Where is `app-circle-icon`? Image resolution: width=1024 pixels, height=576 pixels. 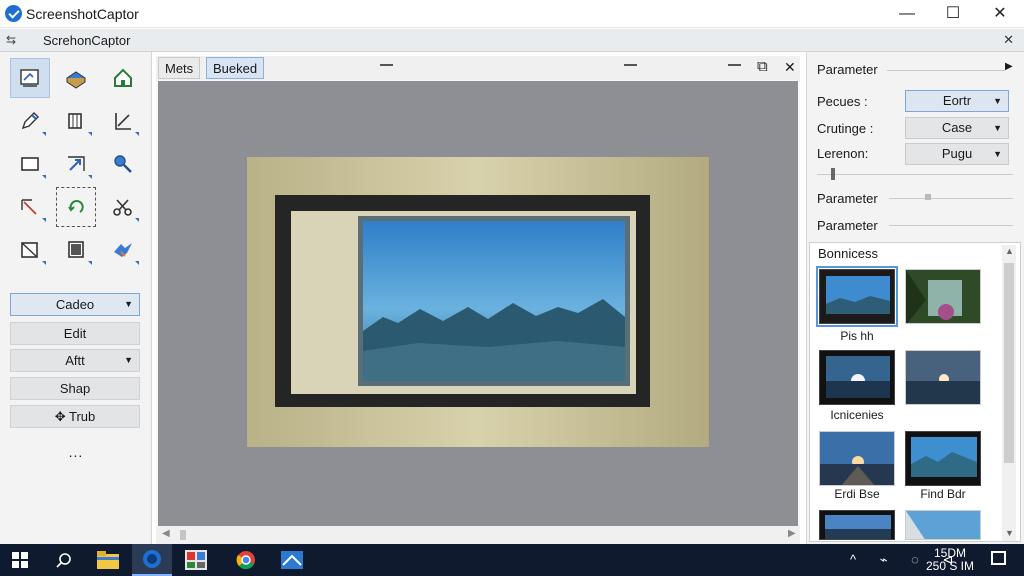
app-circle-icon is located at coordinates (152, 559).